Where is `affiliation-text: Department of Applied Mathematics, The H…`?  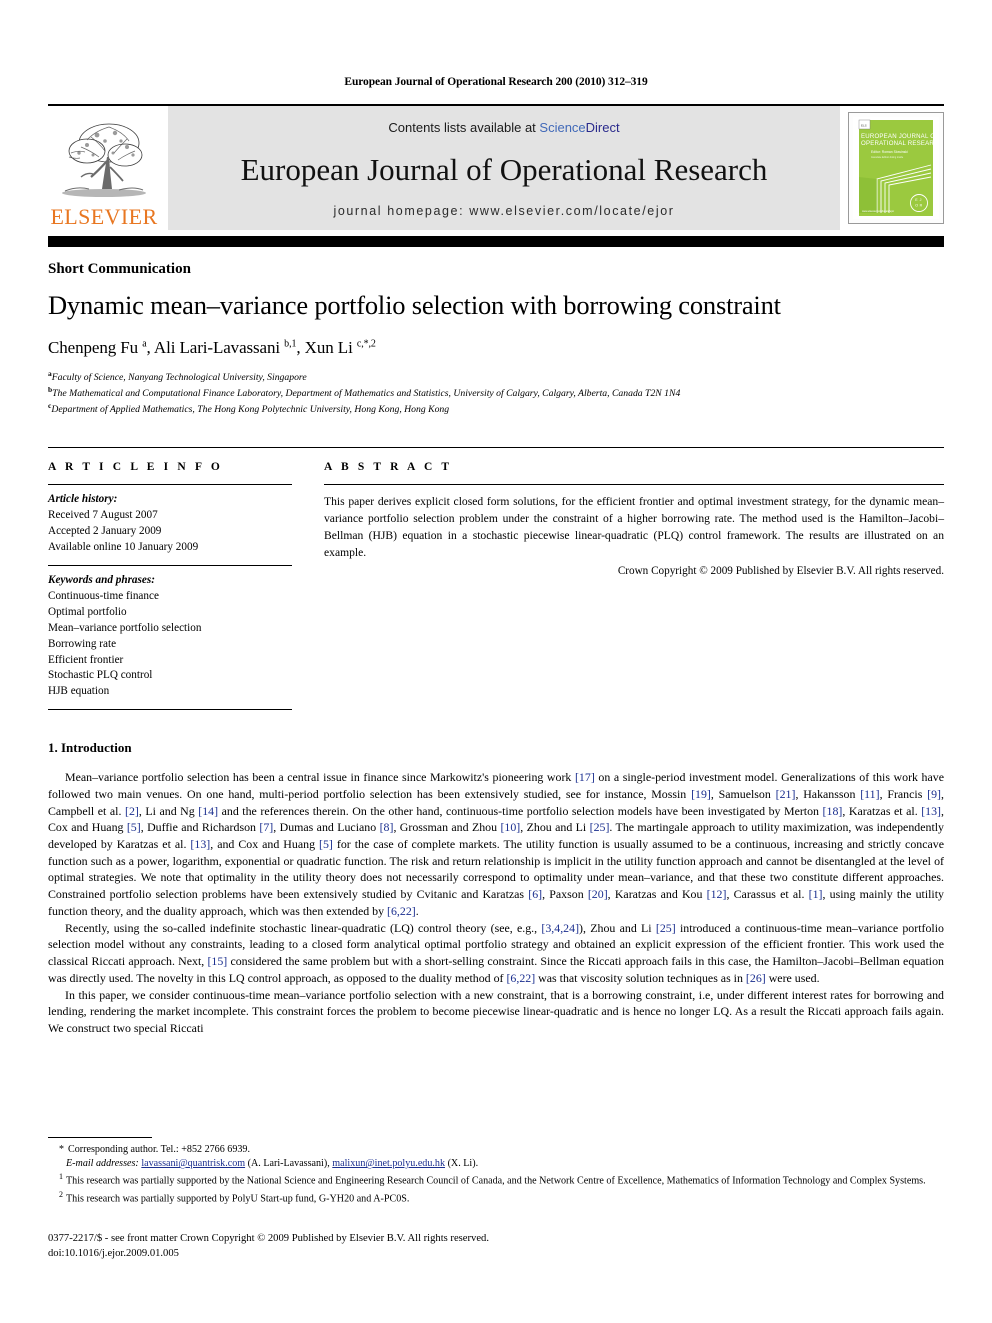
affiliation-text: Department of Applied Mathematics, The H… is located at coordinates (250, 410).